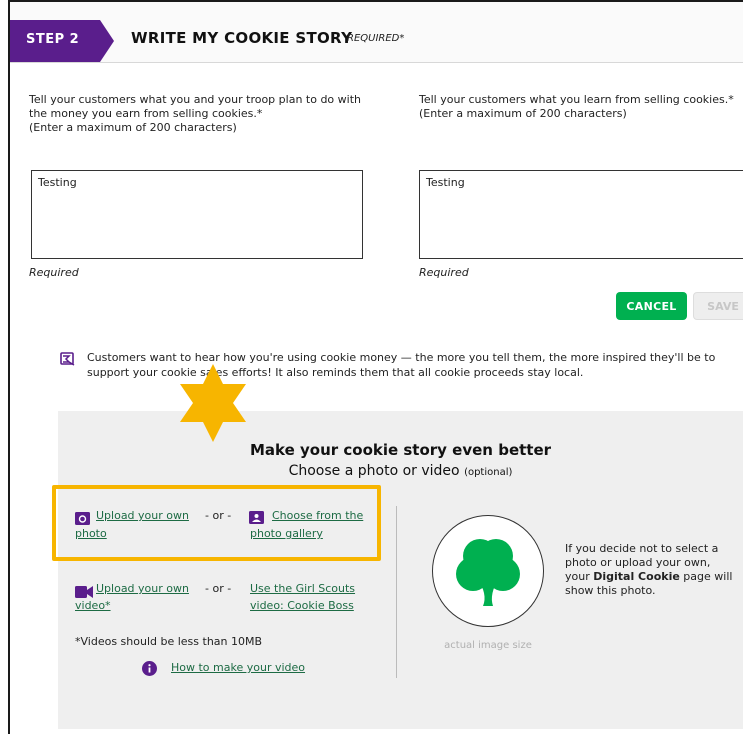 This screenshot has height=734, width=743. What do you see at coordinates (488, 645) in the screenshot?
I see `actual-size-caption: actual image size` at bounding box center [488, 645].